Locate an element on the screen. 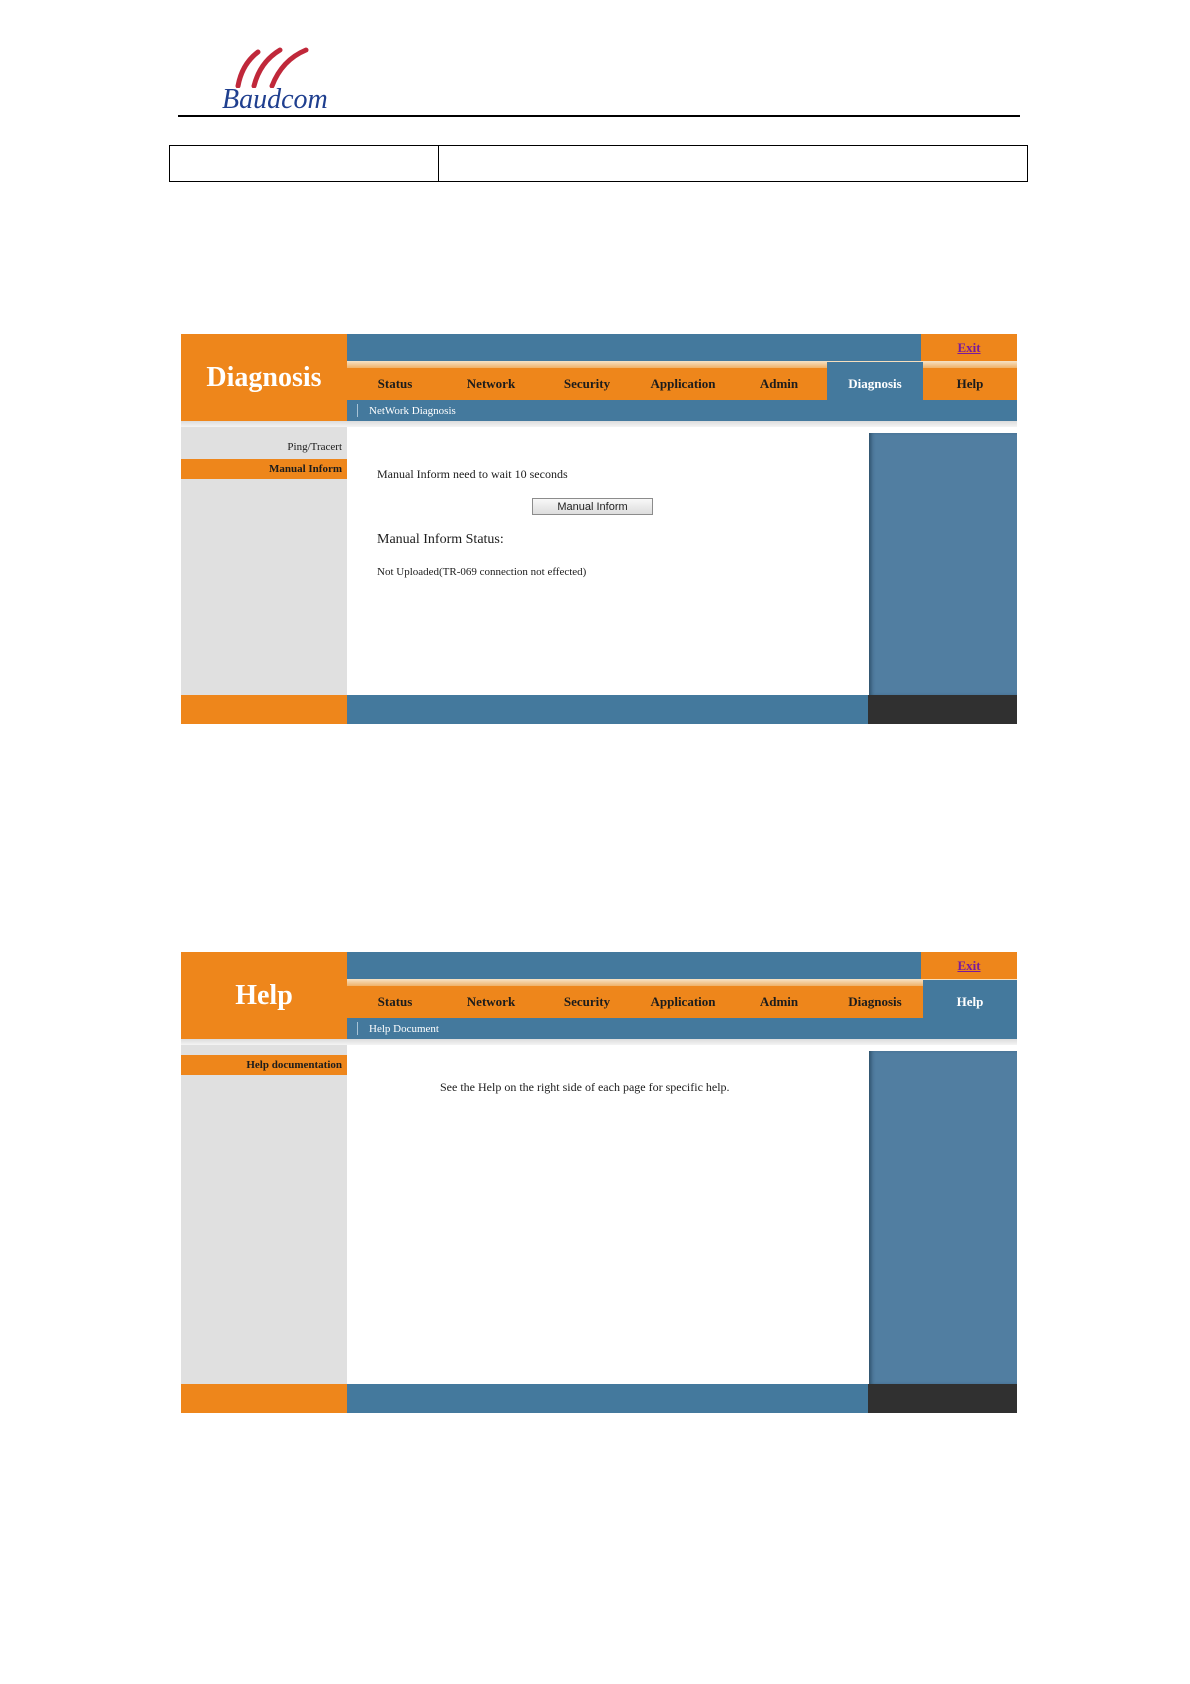 The image size is (1190, 1684). status-heading: Manual Inform Status: is located at coordinates (440, 539).